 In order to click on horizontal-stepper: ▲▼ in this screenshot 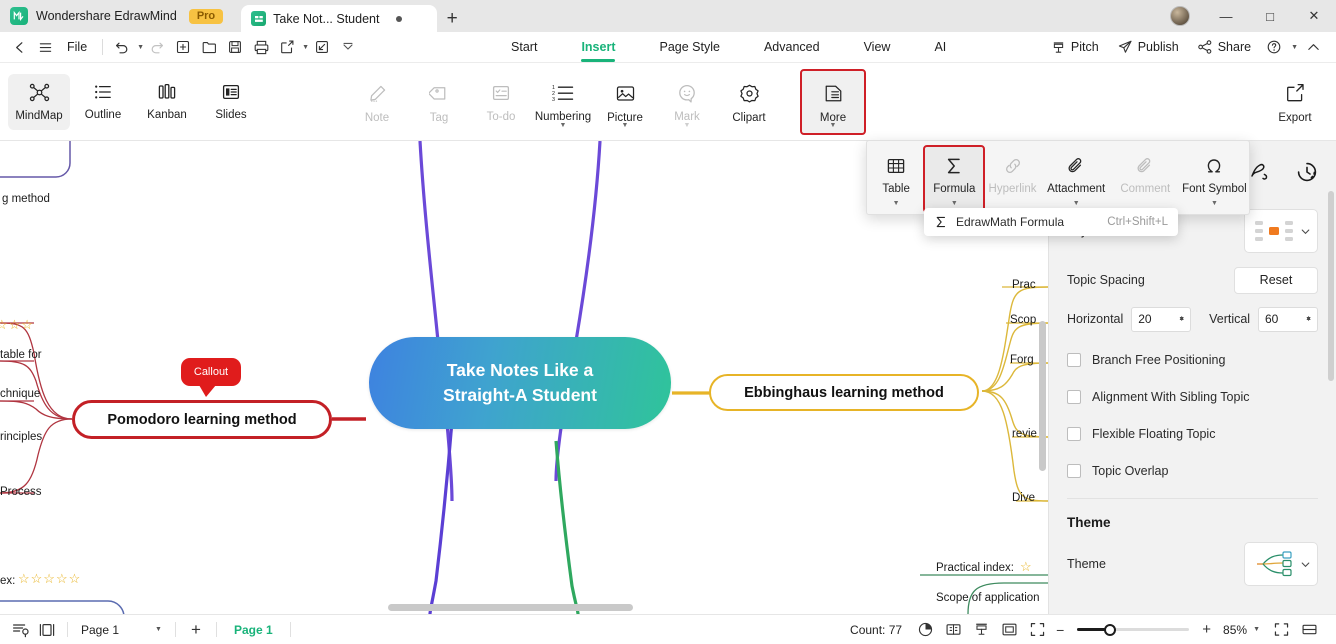, I will do `click(1161, 319)`.